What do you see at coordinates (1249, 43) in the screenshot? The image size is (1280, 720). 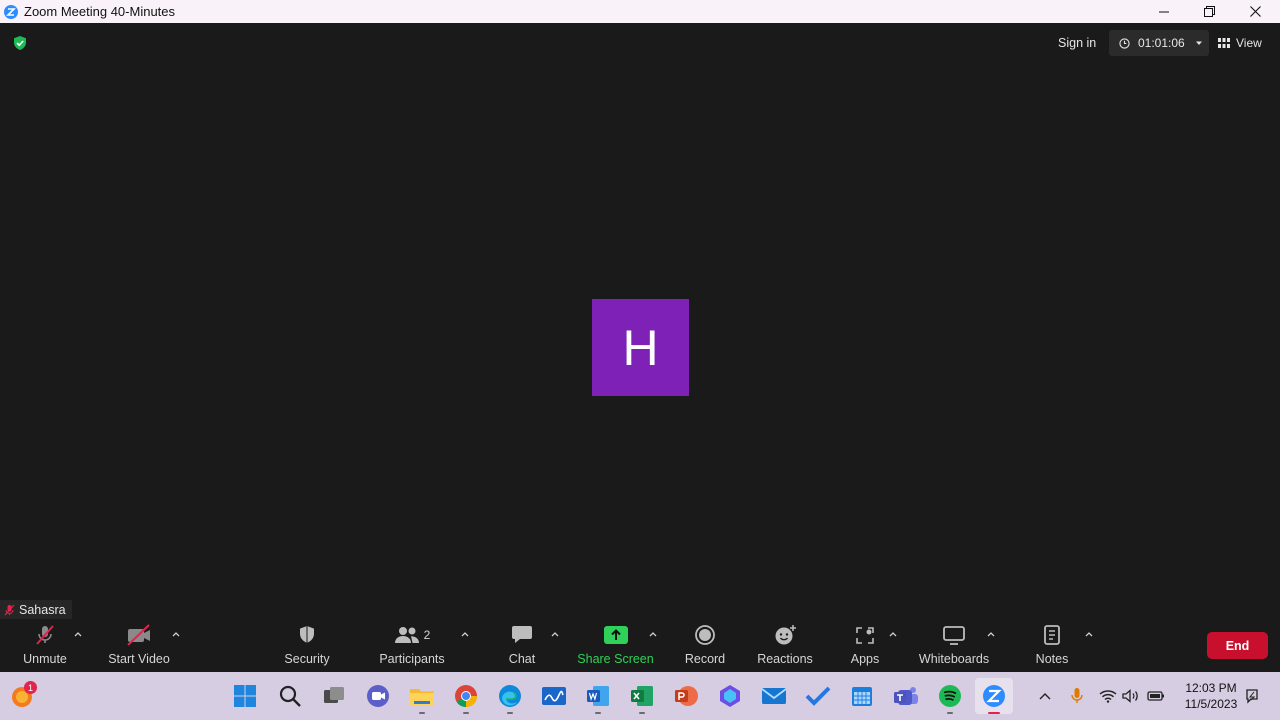 I see `view-label: View` at bounding box center [1249, 43].